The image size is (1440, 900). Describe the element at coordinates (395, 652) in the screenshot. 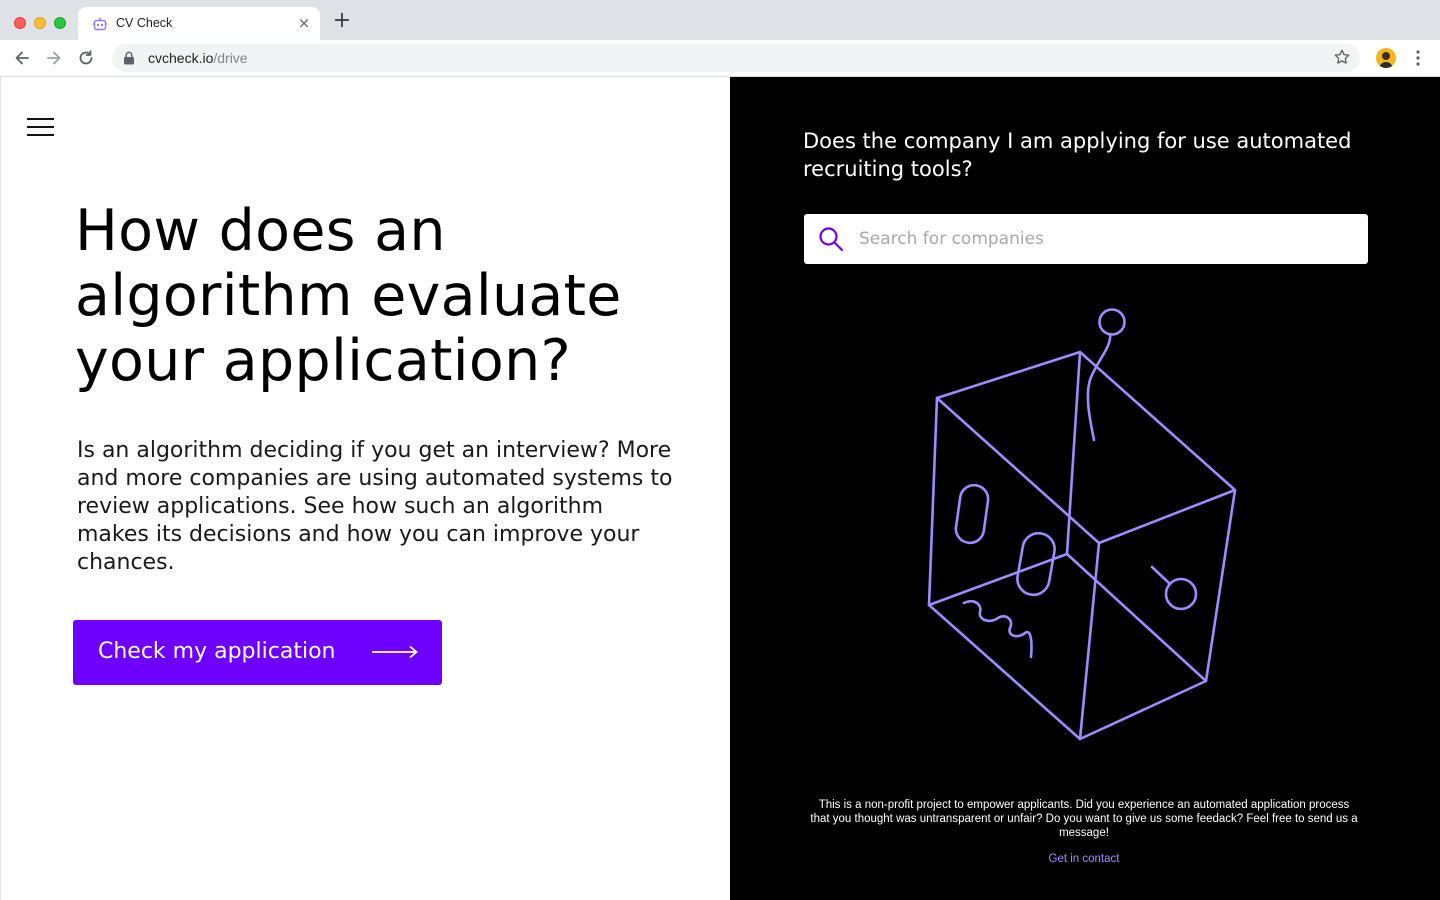

I see `long-arrow-right-icon` at that location.